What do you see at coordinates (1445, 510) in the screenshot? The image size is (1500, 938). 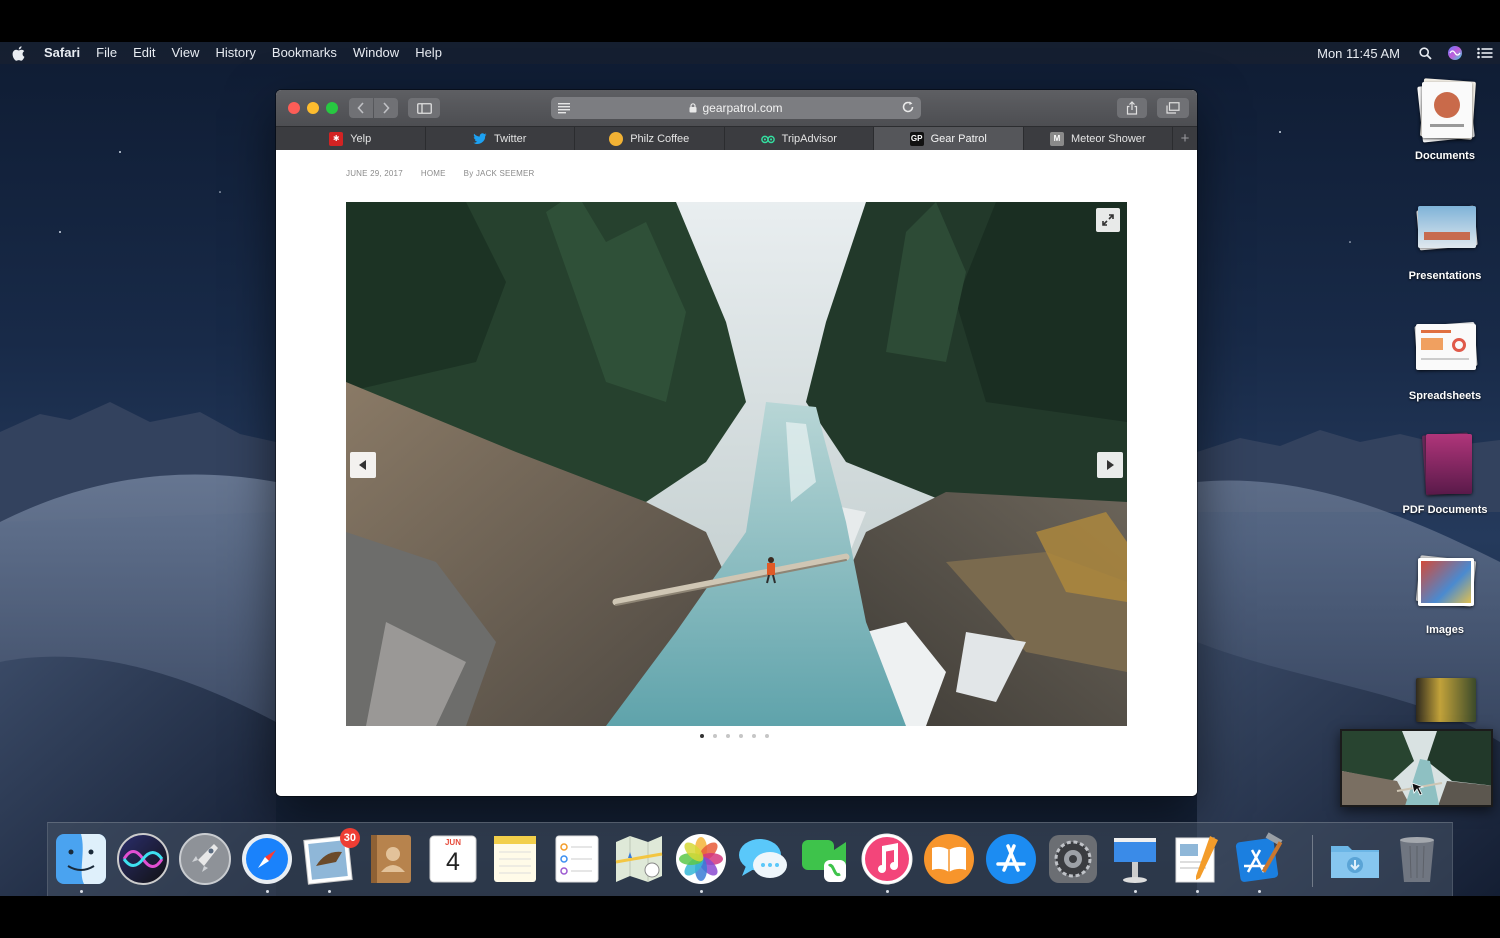 I see `stack-label: PDF Documents` at bounding box center [1445, 510].